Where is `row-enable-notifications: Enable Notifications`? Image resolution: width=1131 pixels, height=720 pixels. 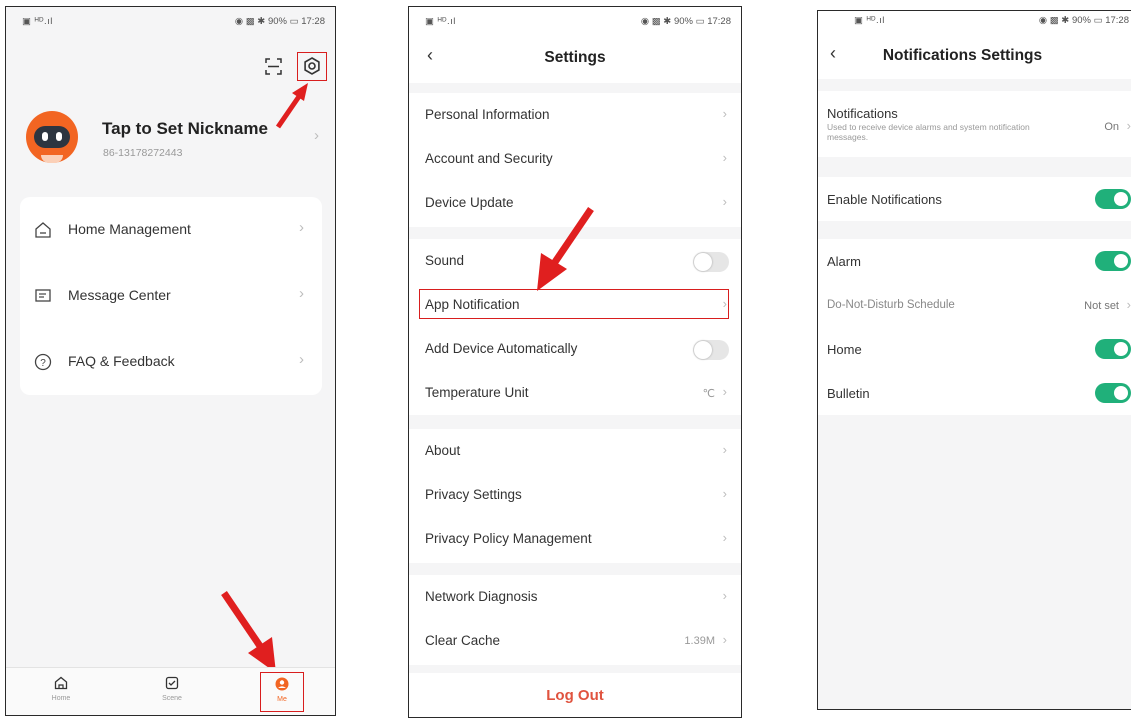
row-enable-notifications: Enable Notifications is located at coordinates (974, 199).